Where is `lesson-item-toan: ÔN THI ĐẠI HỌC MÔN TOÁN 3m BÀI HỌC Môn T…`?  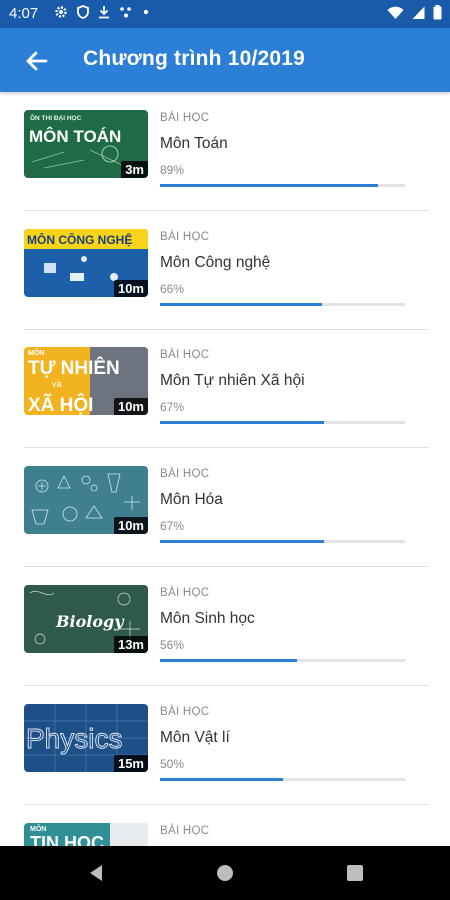 lesson-item-toan: ÔN THI ĐẠI HỌC MÔN TOÁN 3m BÀI HỌC Môn T… is located at coordinates (225, 151).